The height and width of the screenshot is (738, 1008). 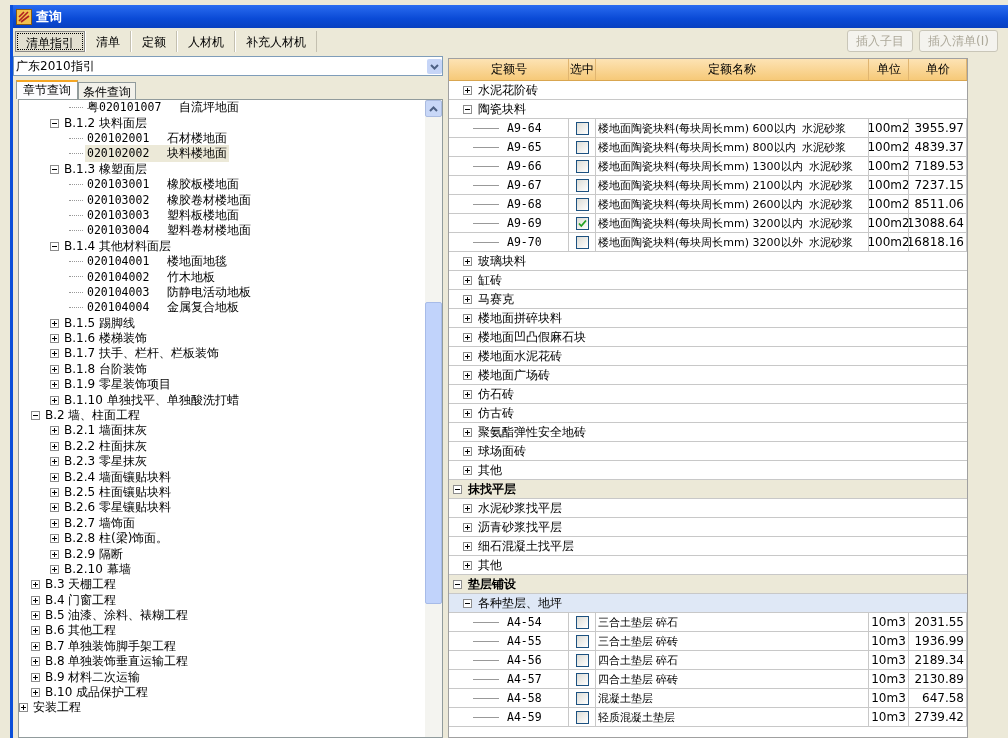 I want to click on tree-item: B.6 其他工程, so click(x=81, y=631).